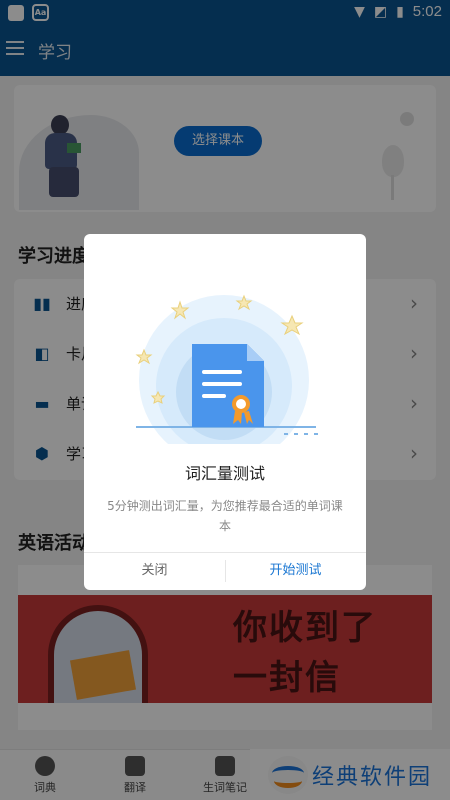 The height and width of the screenshot is (800, 450). I want to click on close-button: 关闭, so click(154, 571).